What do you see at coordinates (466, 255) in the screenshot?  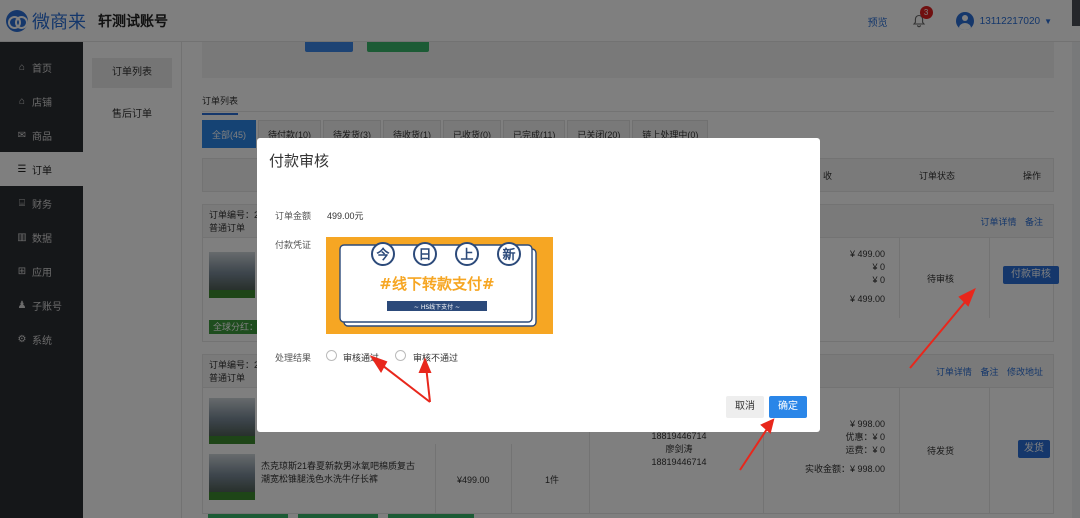 I see `voucher-char: 上` at bounding box center [466, 255].